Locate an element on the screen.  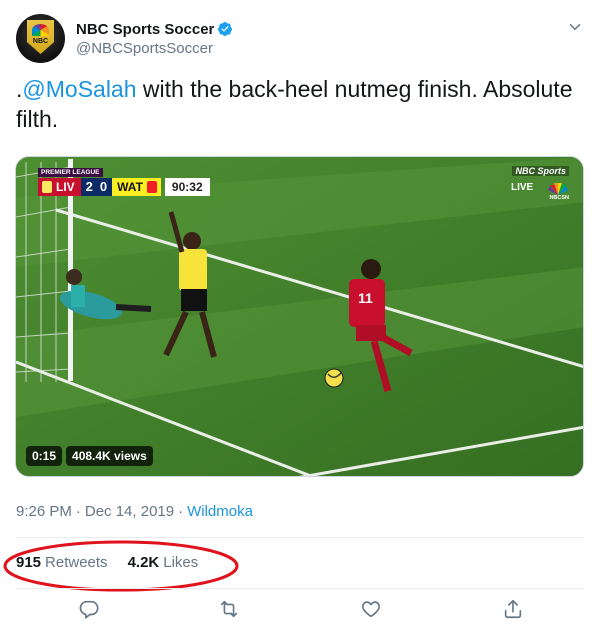
league-label: PREMIER LEAGUE is located at coordinates (70, 172).